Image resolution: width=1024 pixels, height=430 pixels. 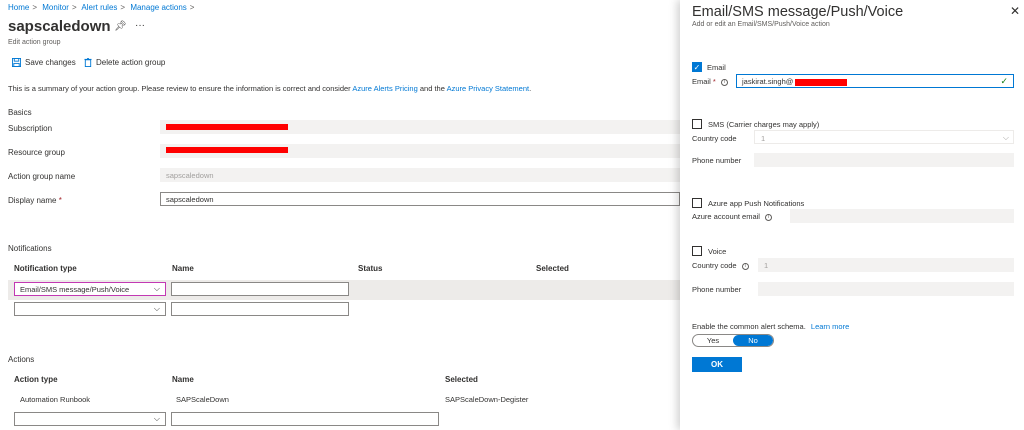 I want to click on voice-checkbox, so click(x=697, y=251).